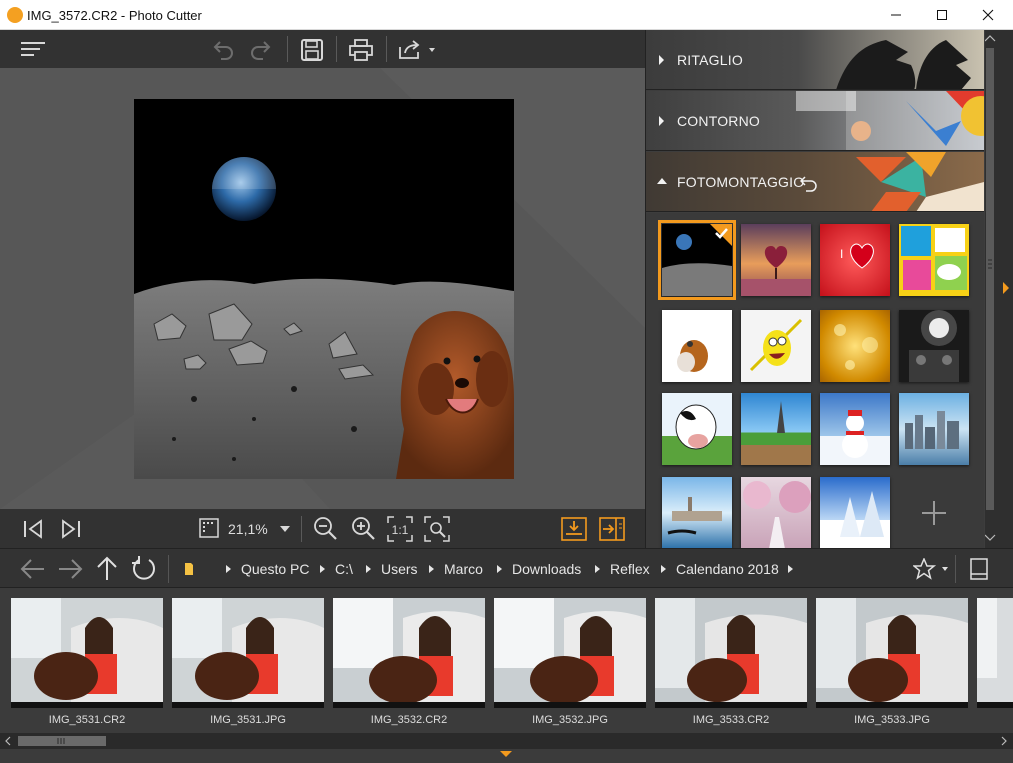  I want to click on film-thumb-partial, so click(995, 653).